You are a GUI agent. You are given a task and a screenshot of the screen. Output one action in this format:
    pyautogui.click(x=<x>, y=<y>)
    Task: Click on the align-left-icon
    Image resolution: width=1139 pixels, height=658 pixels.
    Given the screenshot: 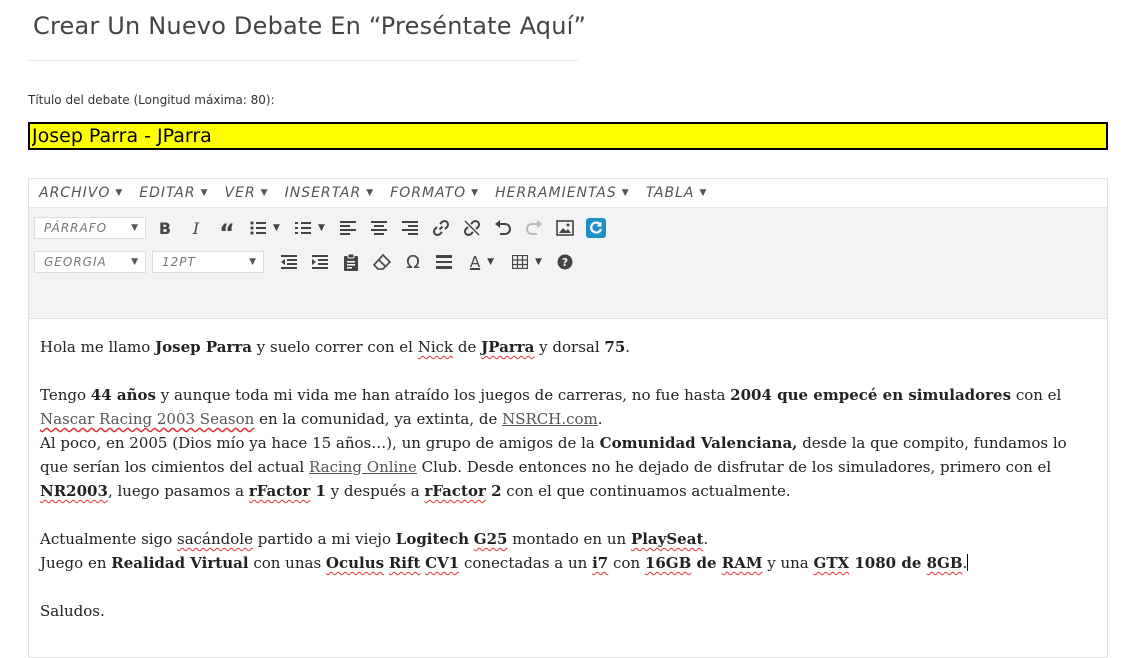 What is the action you would take?
    pyautogui.click(x=348, y=228)
    